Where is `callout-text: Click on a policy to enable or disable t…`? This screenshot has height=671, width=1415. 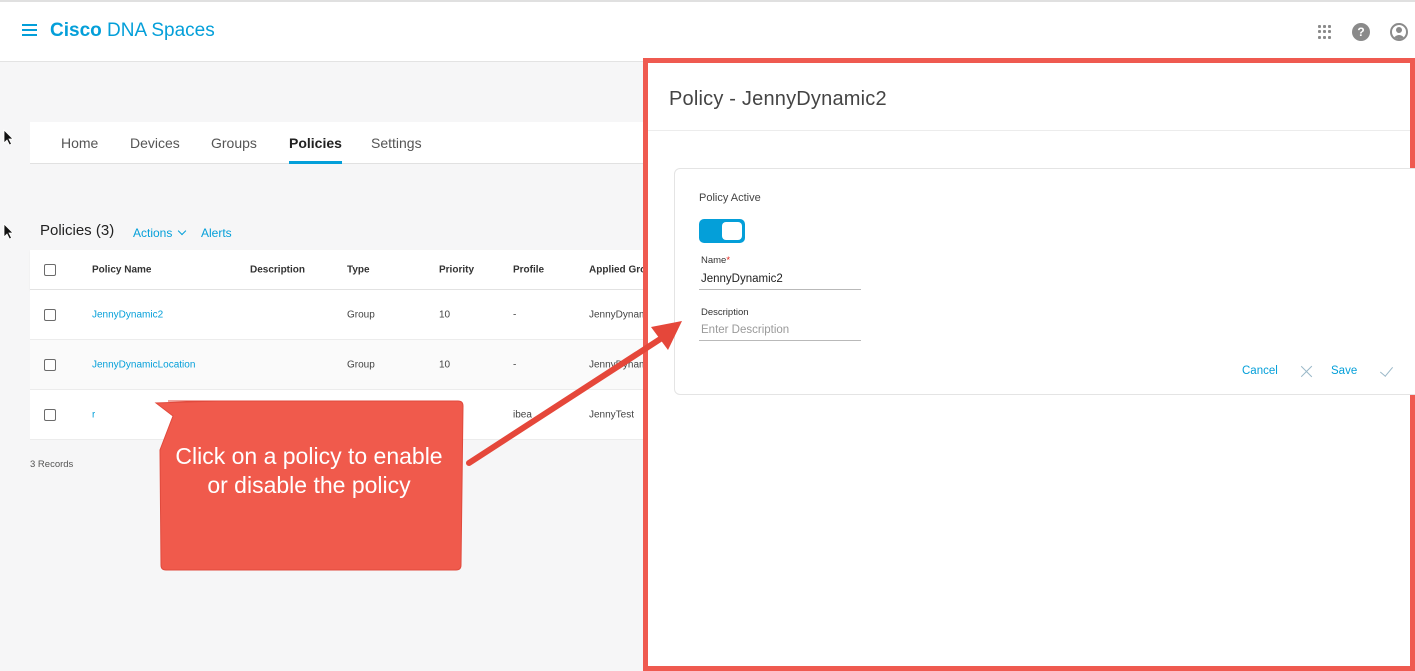 callout-text: Click on a policy to enable or disable t… is located at coordinates (309, 470).